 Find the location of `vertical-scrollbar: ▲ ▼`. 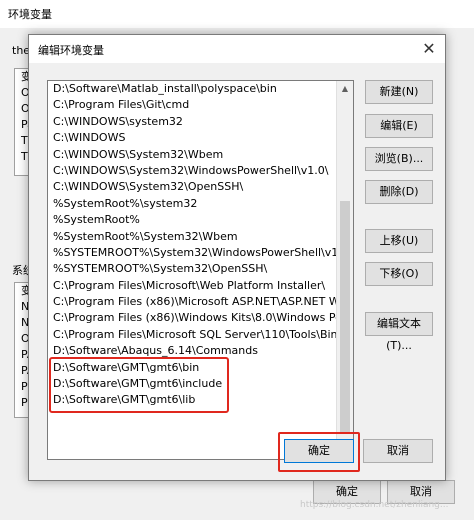

vertical-scrollbar: ▲ ▼ is located at coordinates (344, 270).